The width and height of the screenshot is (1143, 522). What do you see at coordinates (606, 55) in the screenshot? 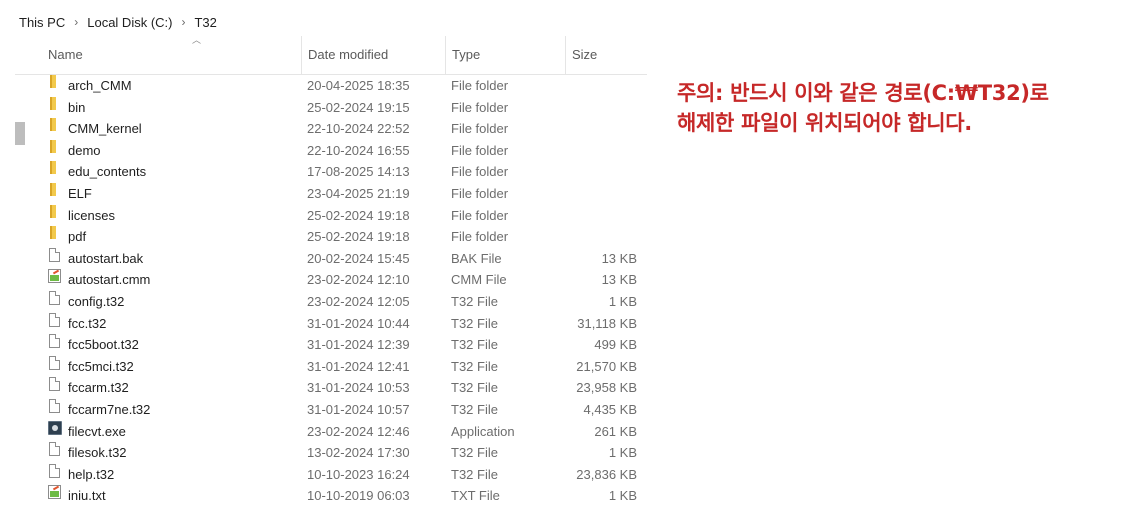
I see `column-header-size: Size` at bounding box center [606, 55].